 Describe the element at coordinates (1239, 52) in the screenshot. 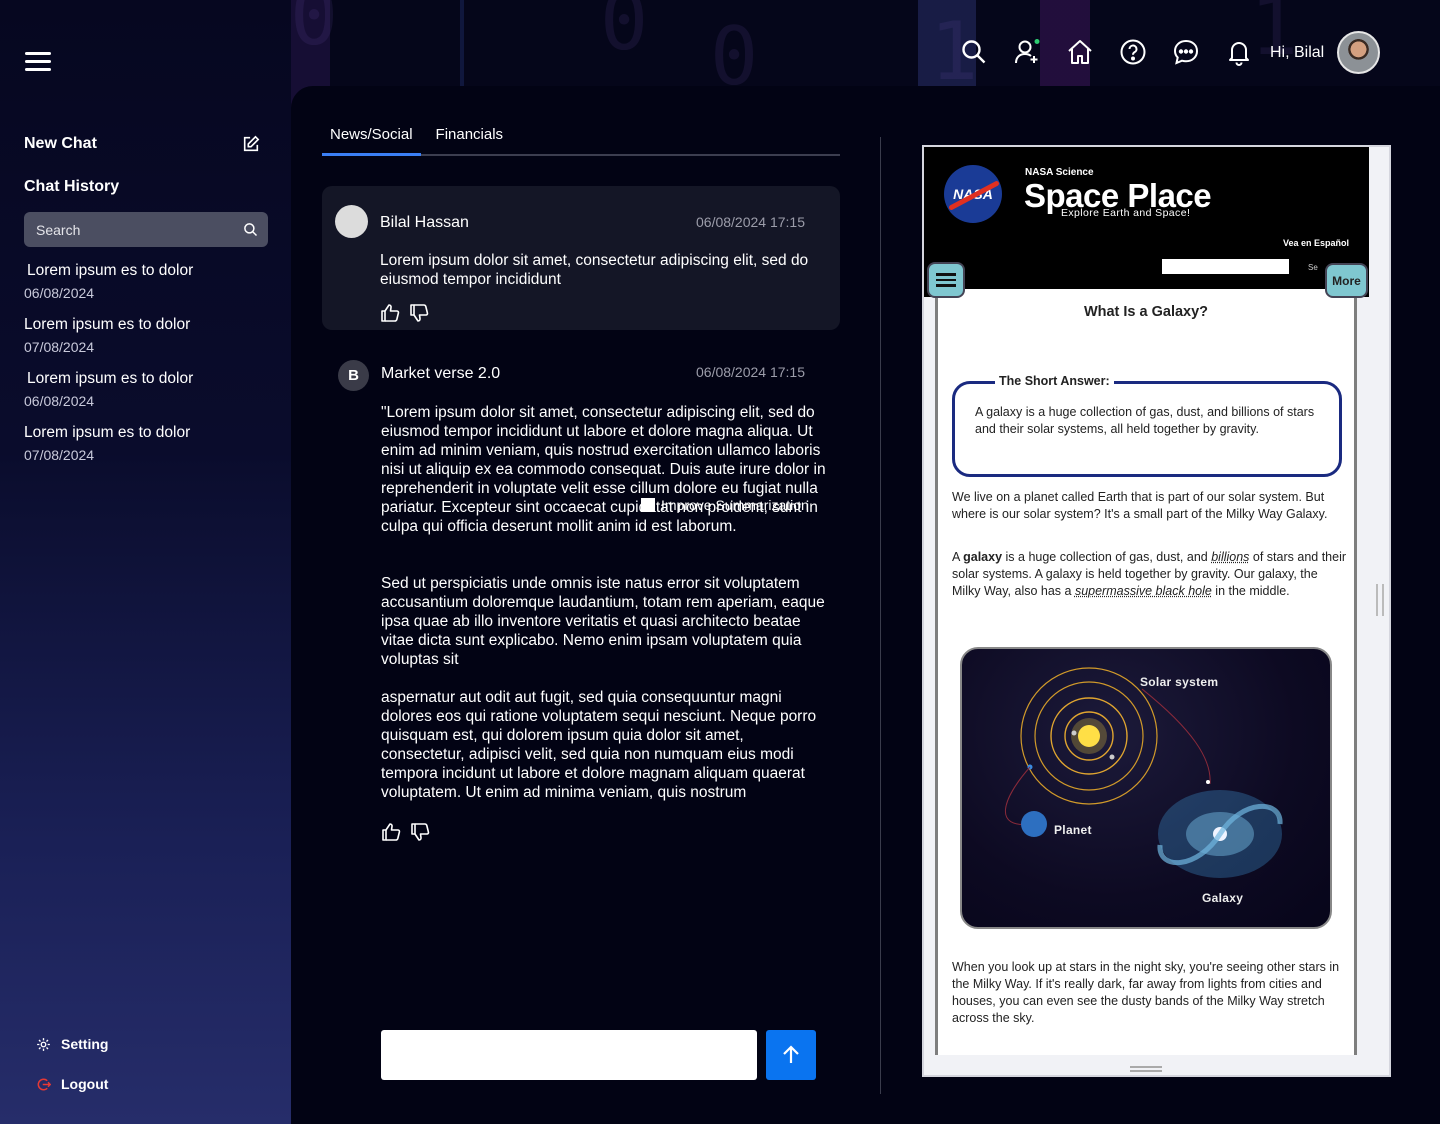

I see `bell-icon` at that location.